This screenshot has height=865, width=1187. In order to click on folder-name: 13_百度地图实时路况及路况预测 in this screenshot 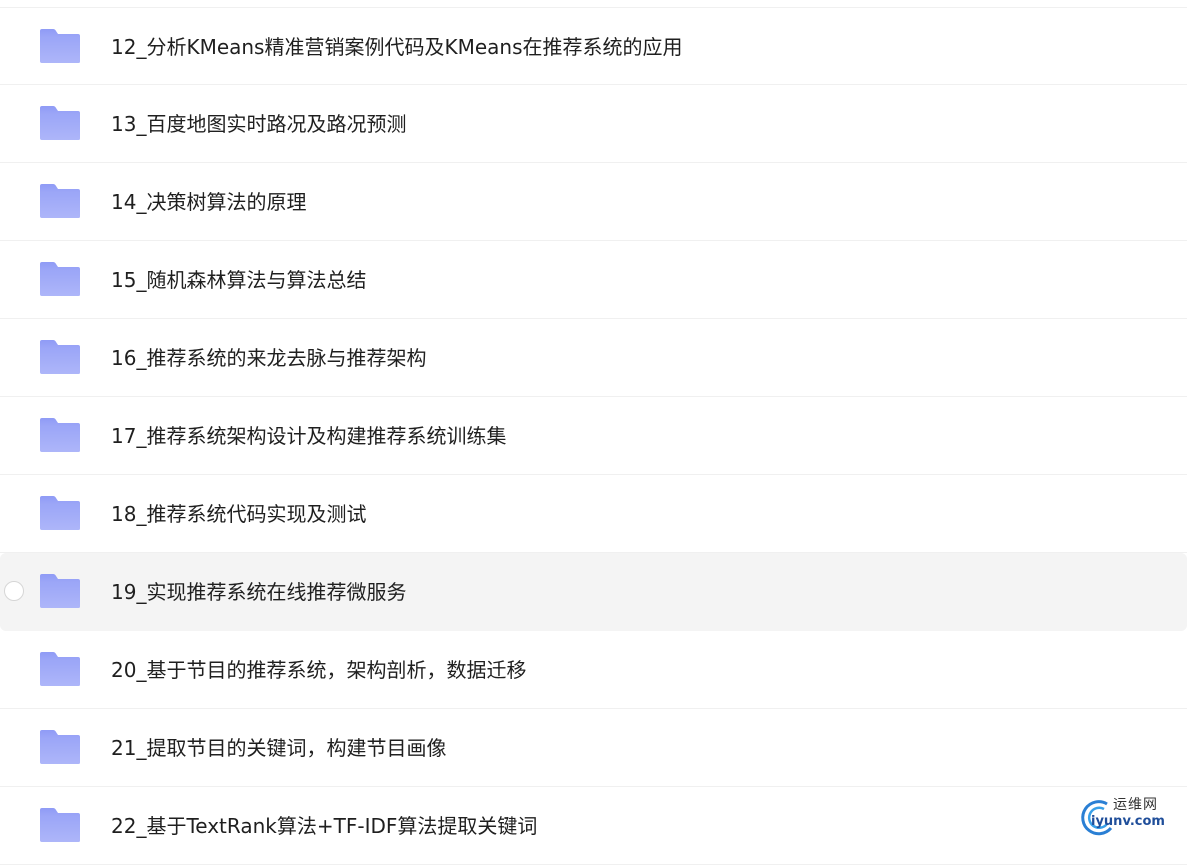, I will do `click(259, 124)`.